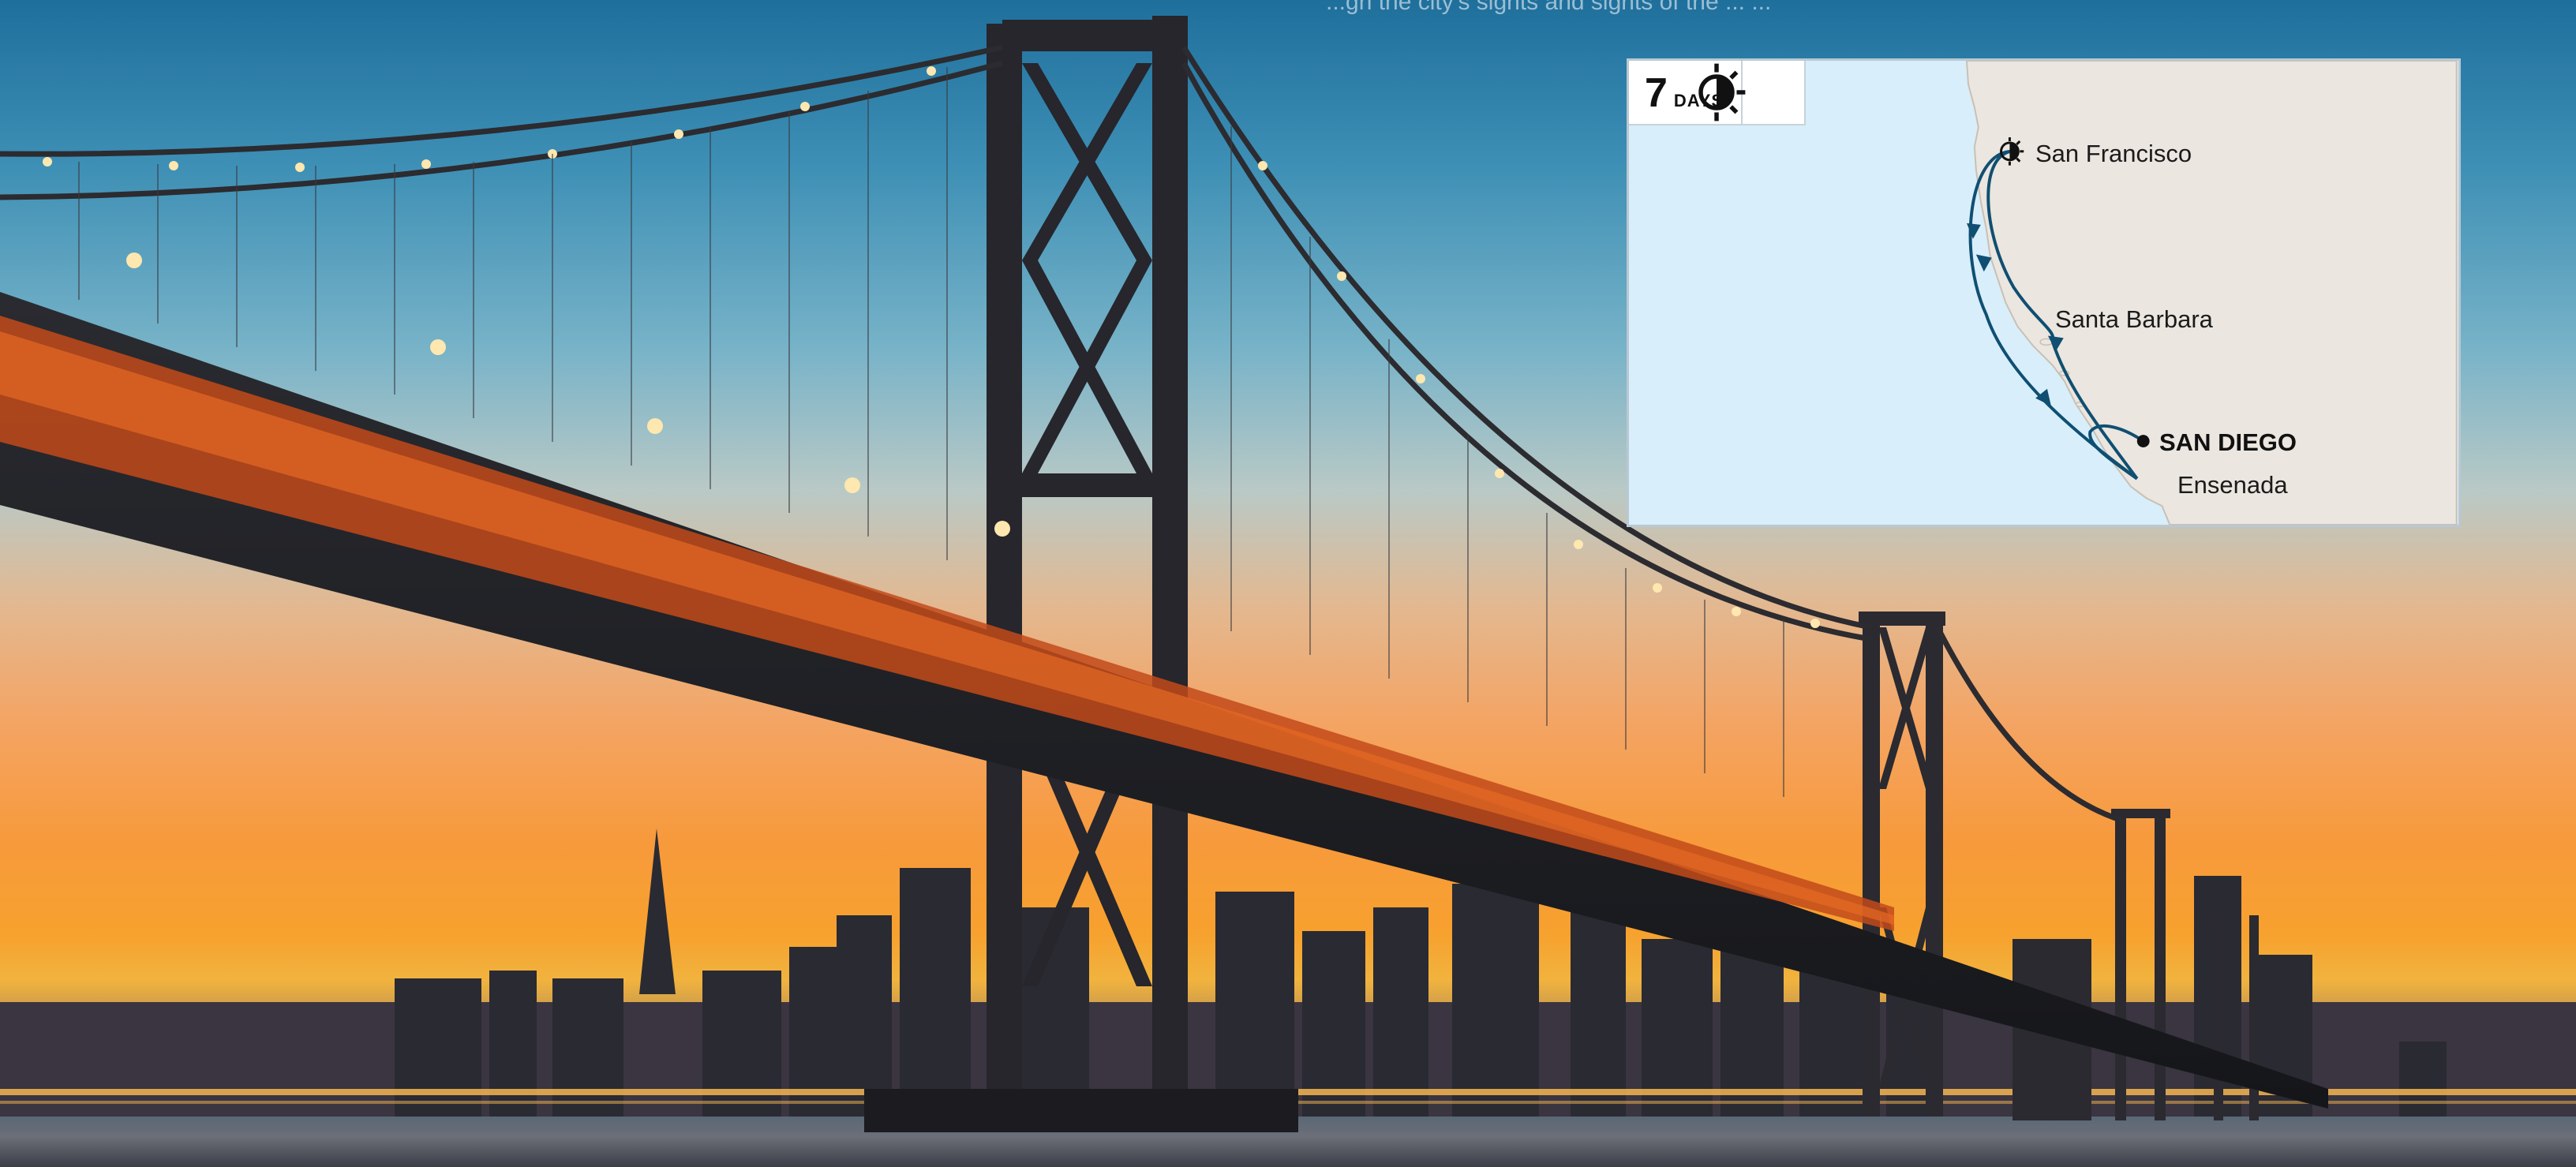  What do you see at coordinates (1751, 92) in the screenshot?
I see `day-night-icon` at bounding box center [1751, 92].